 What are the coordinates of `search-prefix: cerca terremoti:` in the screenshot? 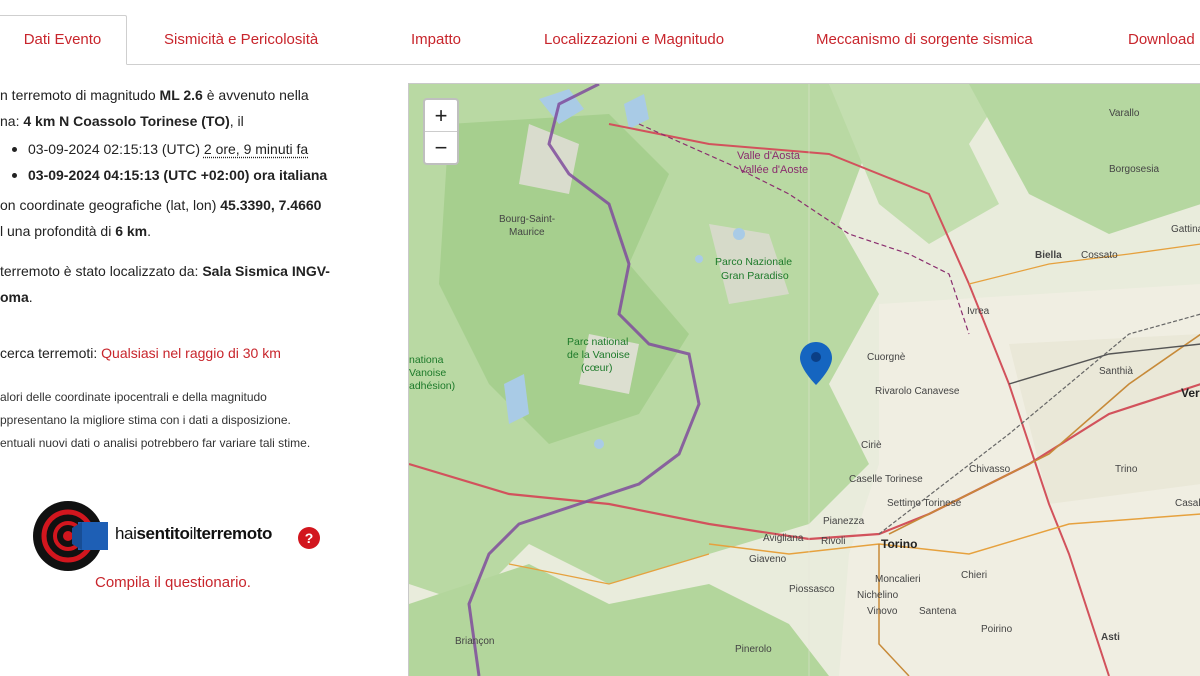 It's located at (51, 353).